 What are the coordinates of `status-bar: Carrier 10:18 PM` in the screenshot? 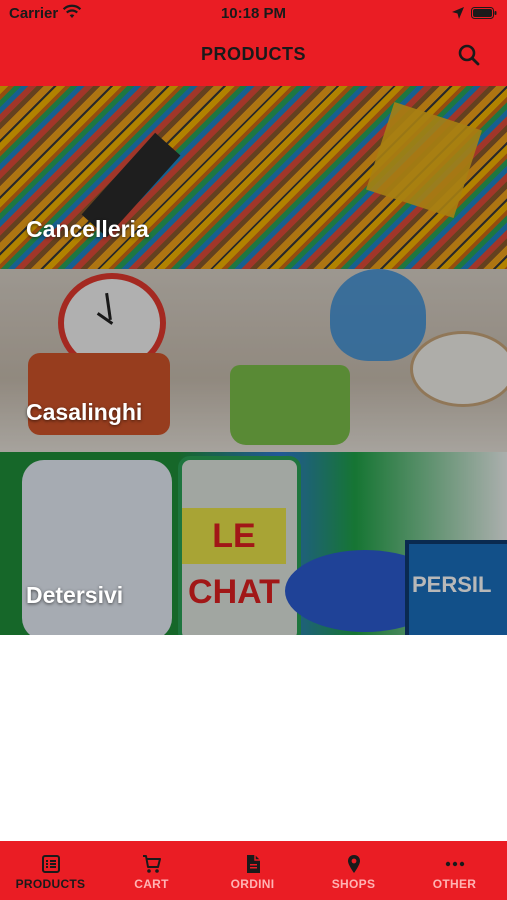 It's located at (253, 14).